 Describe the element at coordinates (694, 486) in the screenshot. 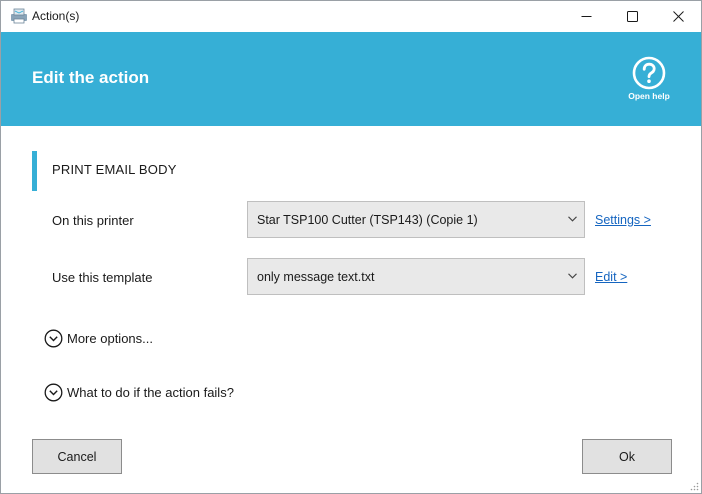

I see `resize-grip-icon` at that location.